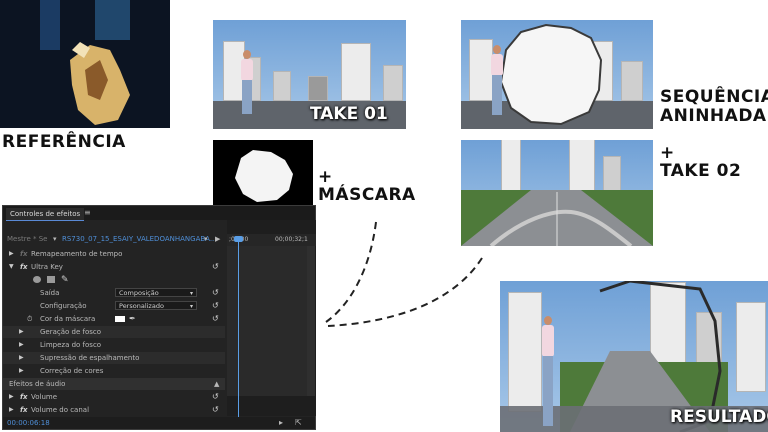 This screenshot has width=768, height=432. What do you see at coordinates (281, 422) in the screenshot?
I see `filter-icon: ▸` at bounding box center [281, 422].